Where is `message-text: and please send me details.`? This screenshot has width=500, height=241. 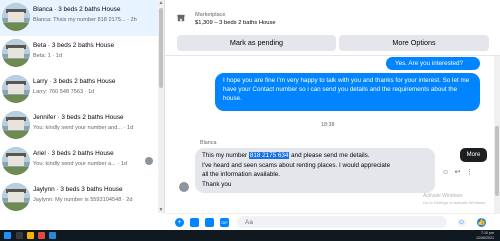
message-text: and please send me details. is located at coordinates (329, 155).